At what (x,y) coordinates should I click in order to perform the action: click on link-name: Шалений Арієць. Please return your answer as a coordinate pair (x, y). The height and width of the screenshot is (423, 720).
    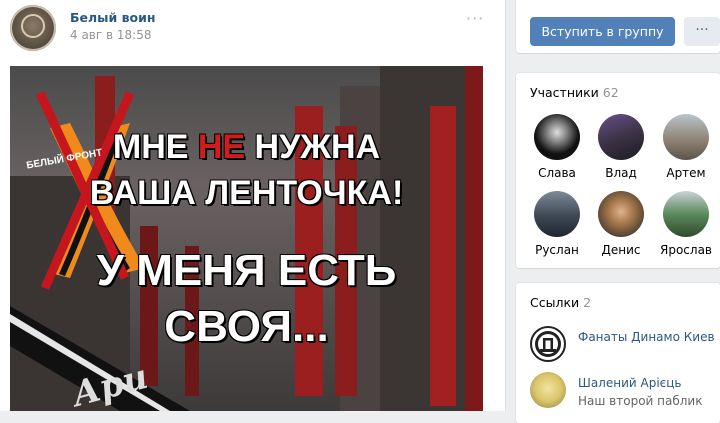
    Looking at the image, I should click on (629, 383).